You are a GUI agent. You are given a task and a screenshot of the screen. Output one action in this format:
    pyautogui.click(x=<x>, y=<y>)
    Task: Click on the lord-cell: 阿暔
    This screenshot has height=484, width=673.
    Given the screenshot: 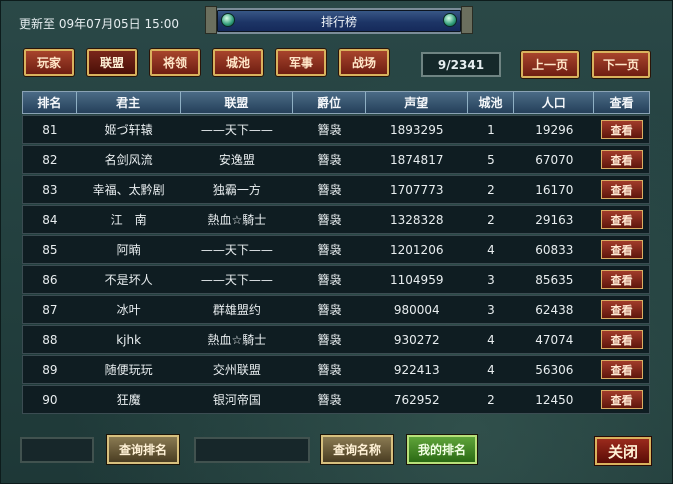 What is the action you would take?
    pyautogui.click(x=128, y=250)
    